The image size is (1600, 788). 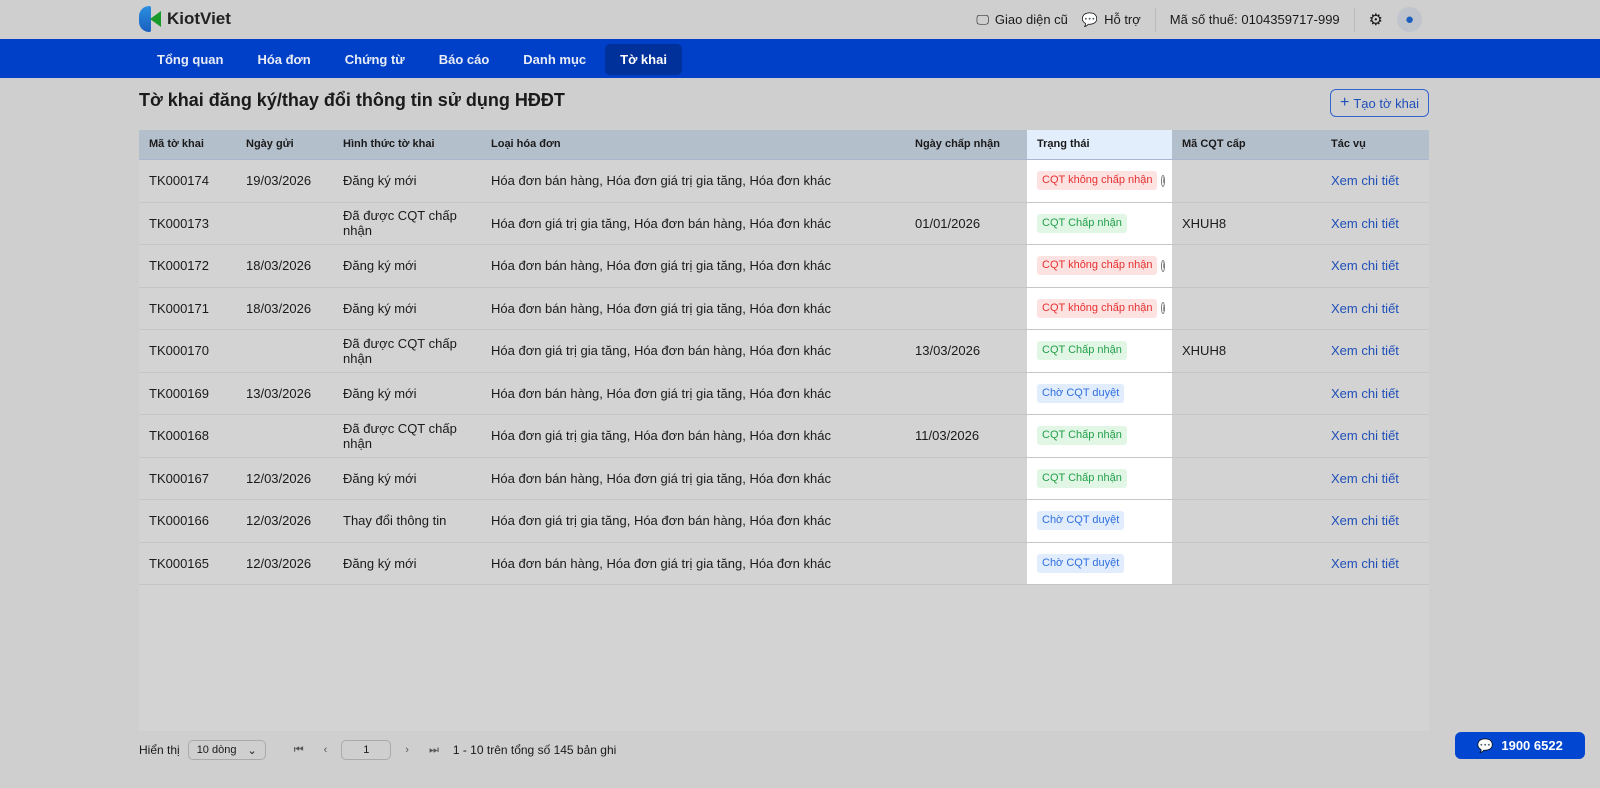 What do you see at coordinates (1345, 102) in the screenshot?
I see `plus-icon: +` at bounding box center [1345, 102].